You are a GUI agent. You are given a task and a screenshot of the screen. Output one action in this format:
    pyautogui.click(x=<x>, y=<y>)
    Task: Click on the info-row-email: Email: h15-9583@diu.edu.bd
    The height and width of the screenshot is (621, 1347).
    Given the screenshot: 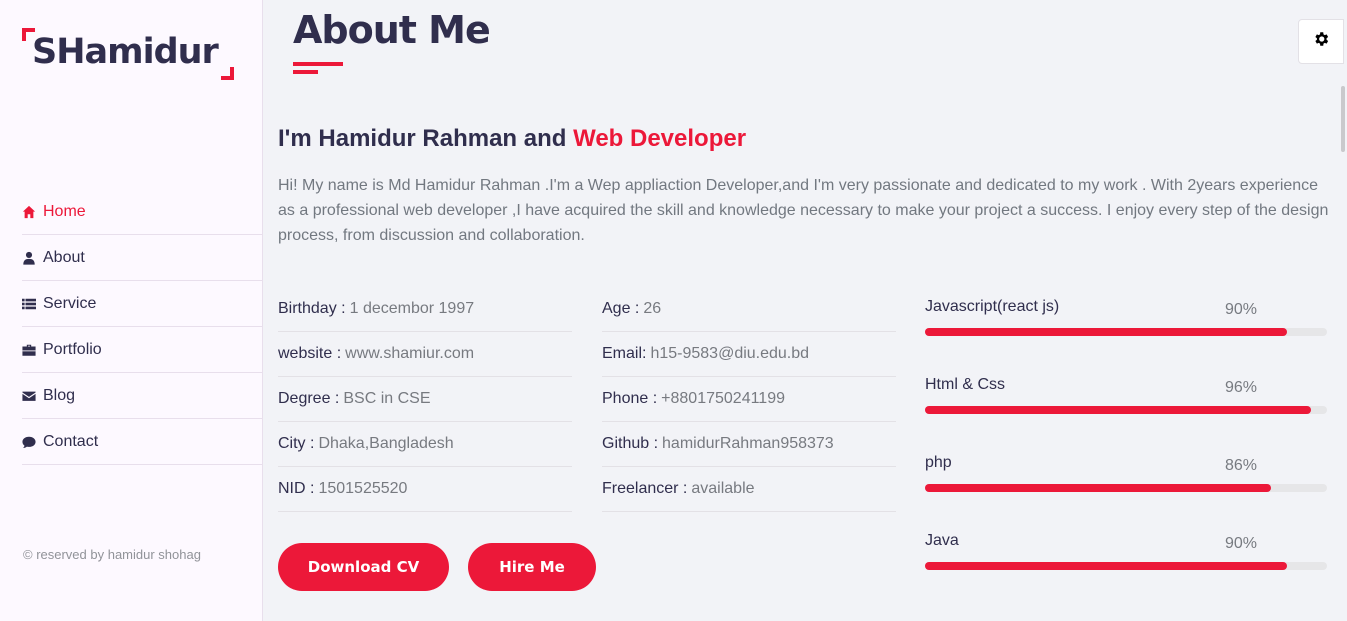 What is the action you would take?
    pyautogui.click(x=749, y=354)
    